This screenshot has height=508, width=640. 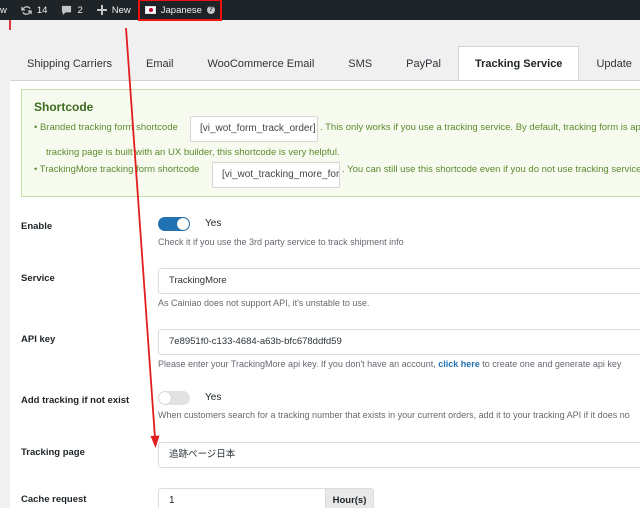 What do you see at coordinates (423, 63) in the screenshot?
I see `tab-paypal: PayPal` at bounding box center [423, 63].